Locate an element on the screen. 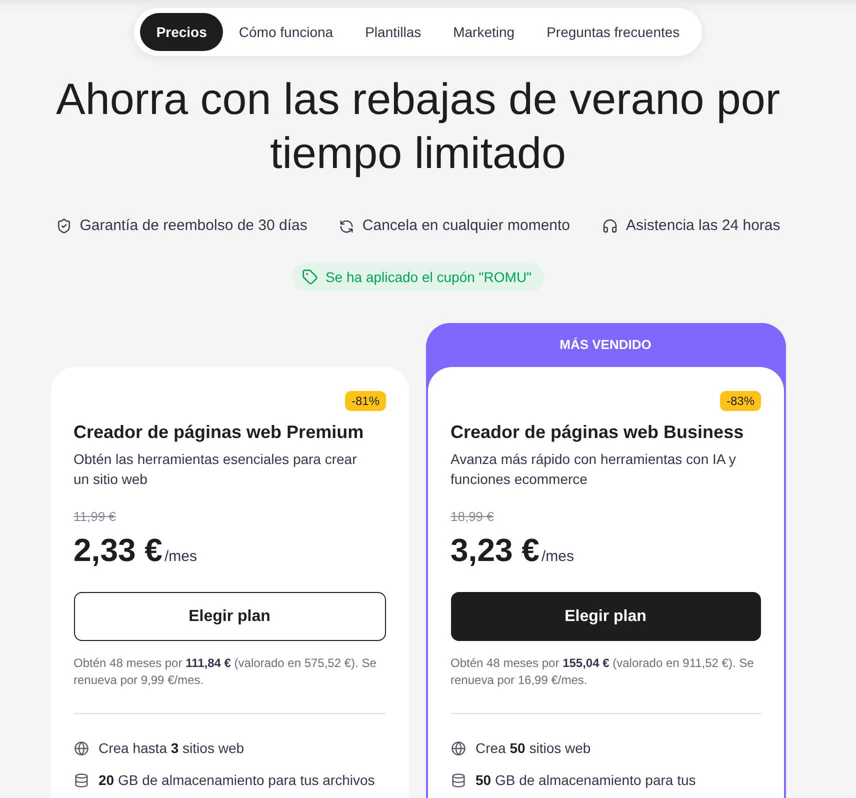  feature-text: Crea hasta 3 sitios web is located at coordinates (171, 748).